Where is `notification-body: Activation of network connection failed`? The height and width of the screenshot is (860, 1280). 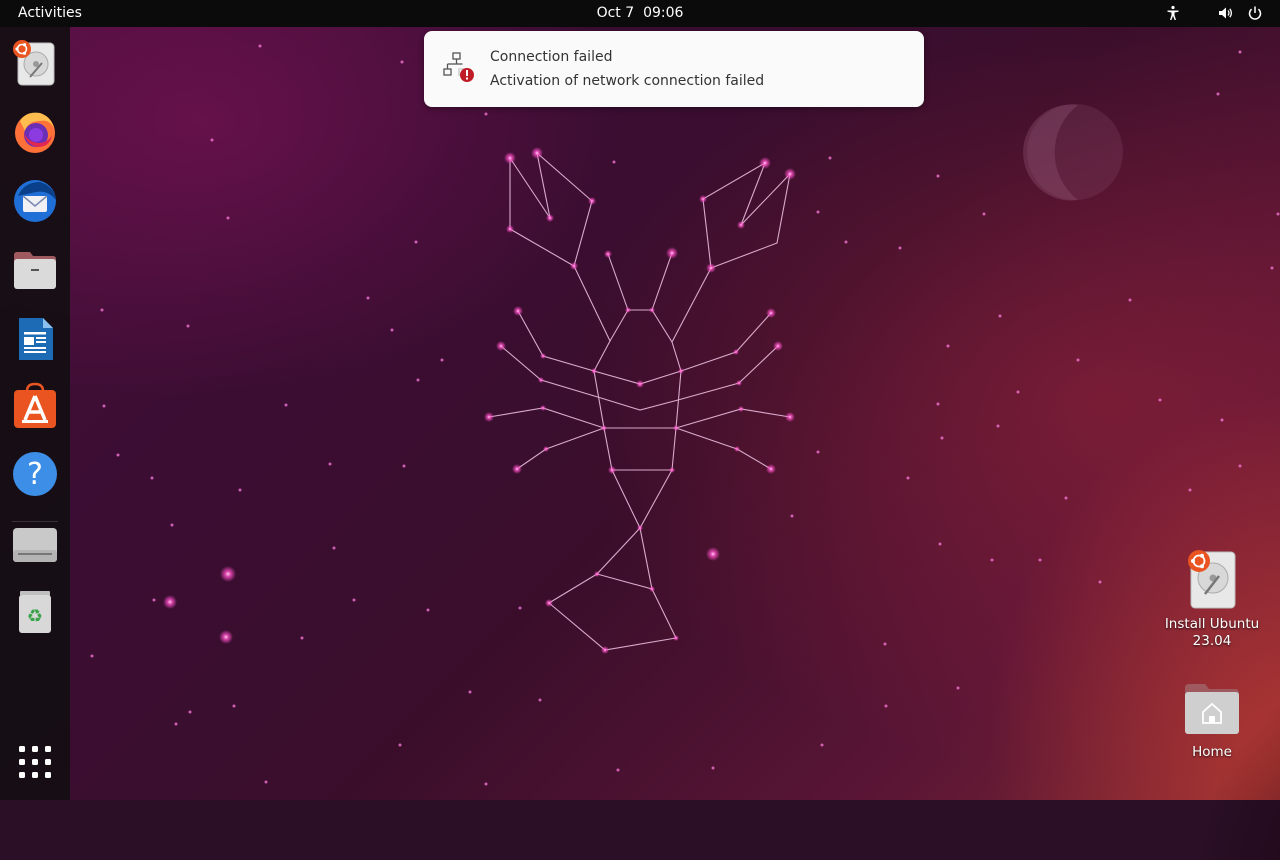
notification-body: Activation of network connection failed is located at coordinates (627, 81).